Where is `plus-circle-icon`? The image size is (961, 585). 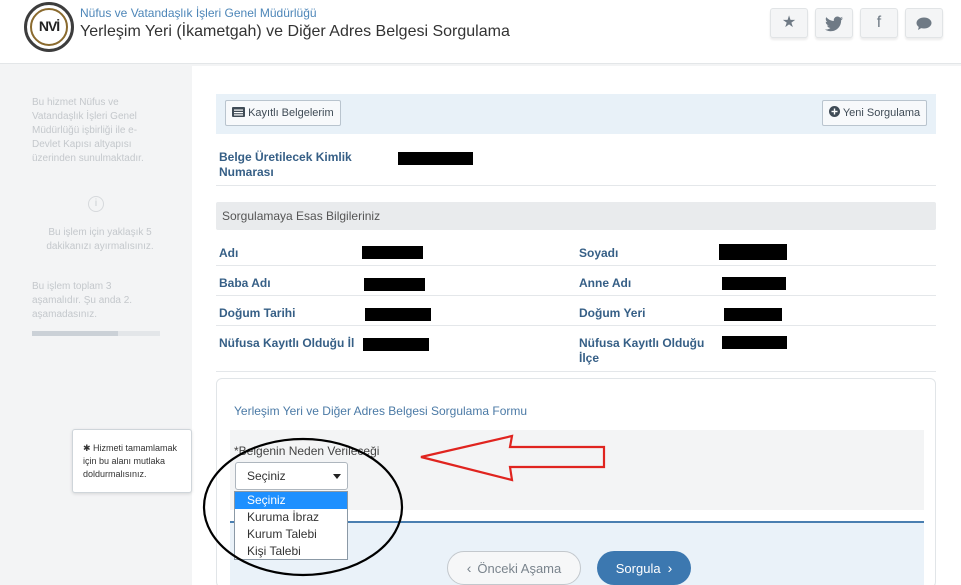 plus-circle-icon is located at coordinates (834, 111).